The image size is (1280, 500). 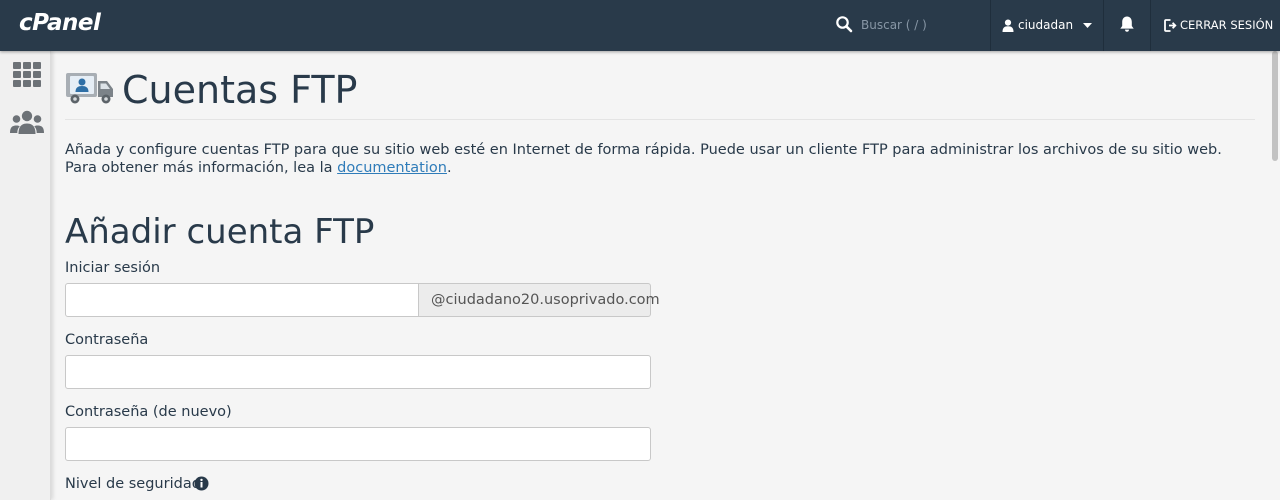 I want to click on add-ftp-account-heading: Añadir cuenta FTP, so click(x=220, y=232).